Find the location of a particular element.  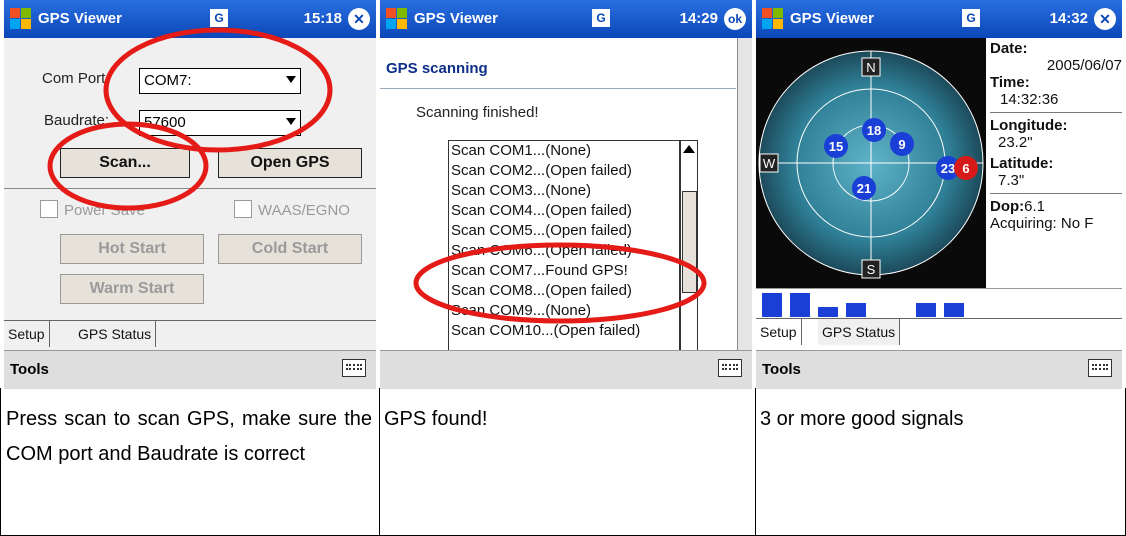

caption-signals: 3 or more good signals is located at coordinates (862, 419).